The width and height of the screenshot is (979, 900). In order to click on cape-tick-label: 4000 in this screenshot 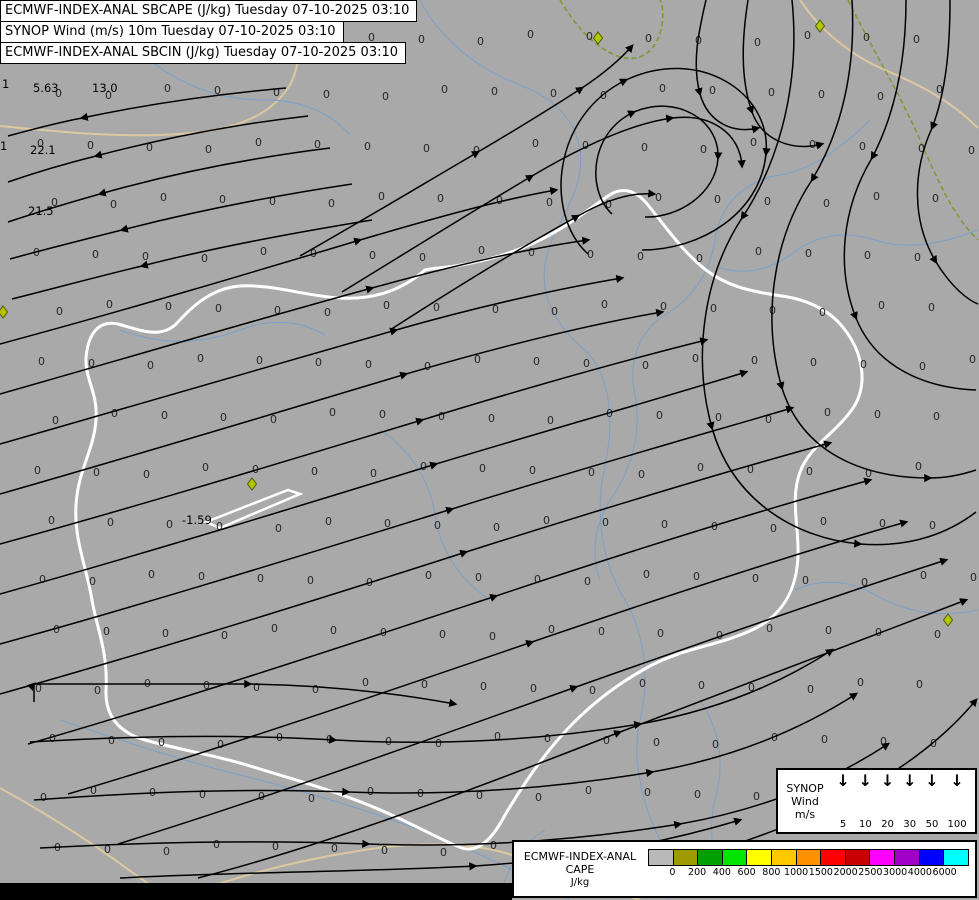, I will do `click(919, 872)`.